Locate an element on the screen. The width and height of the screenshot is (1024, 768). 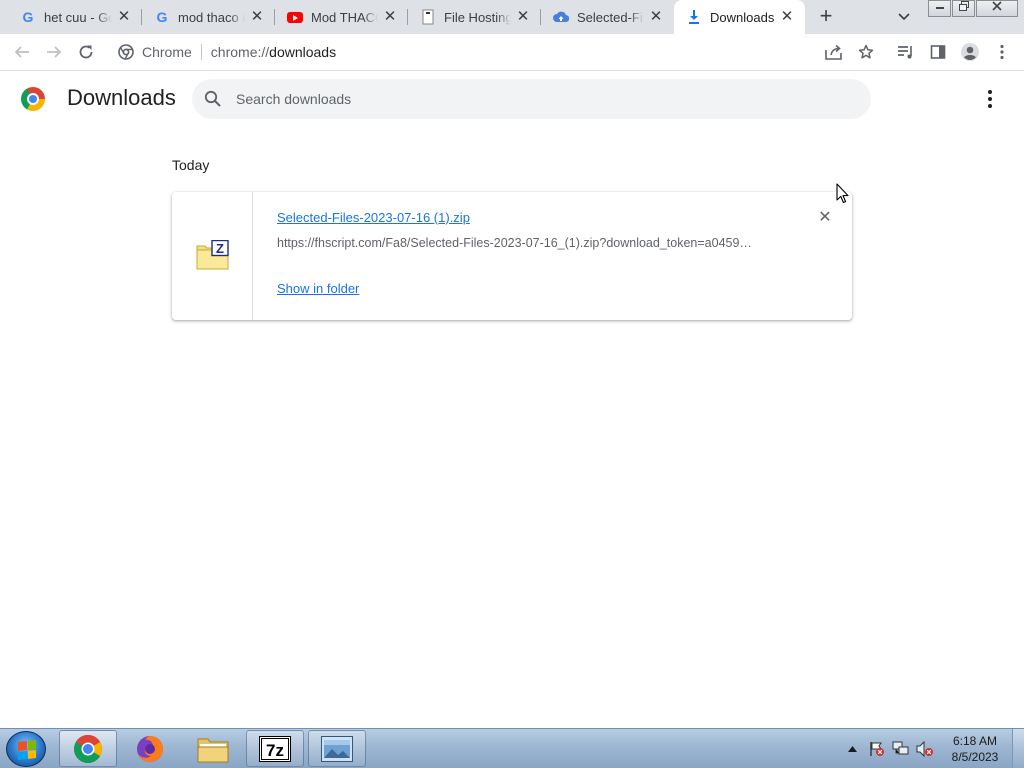
tab-search-chevron-icon is located at coordinates (904, 17).